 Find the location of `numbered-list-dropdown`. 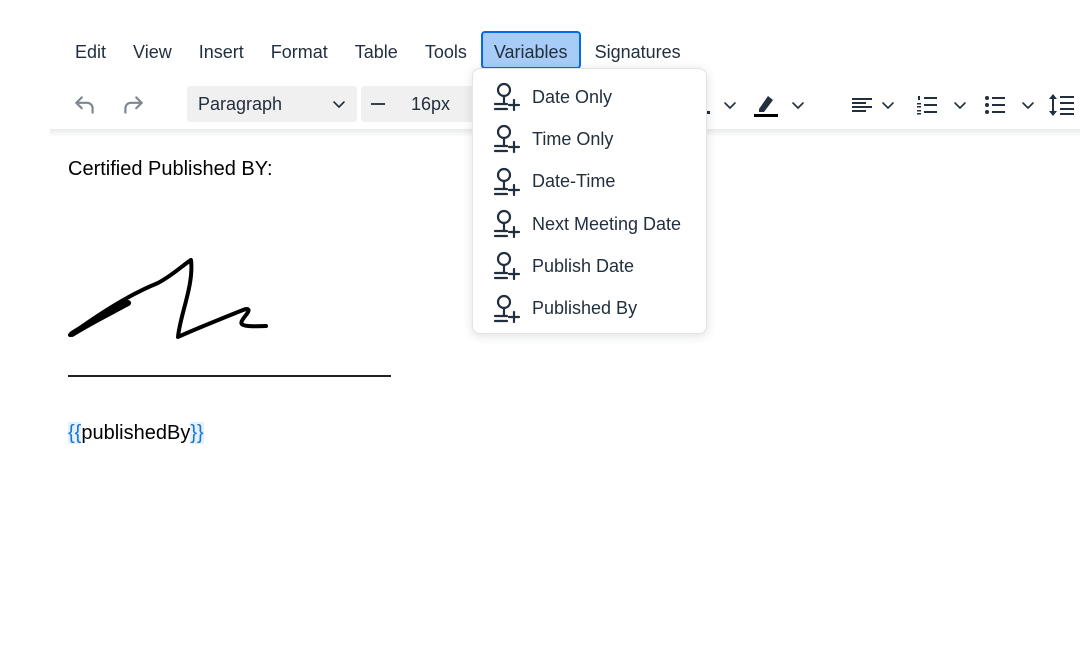

numbered-list-dropdown is located at coordinates (960, 105).